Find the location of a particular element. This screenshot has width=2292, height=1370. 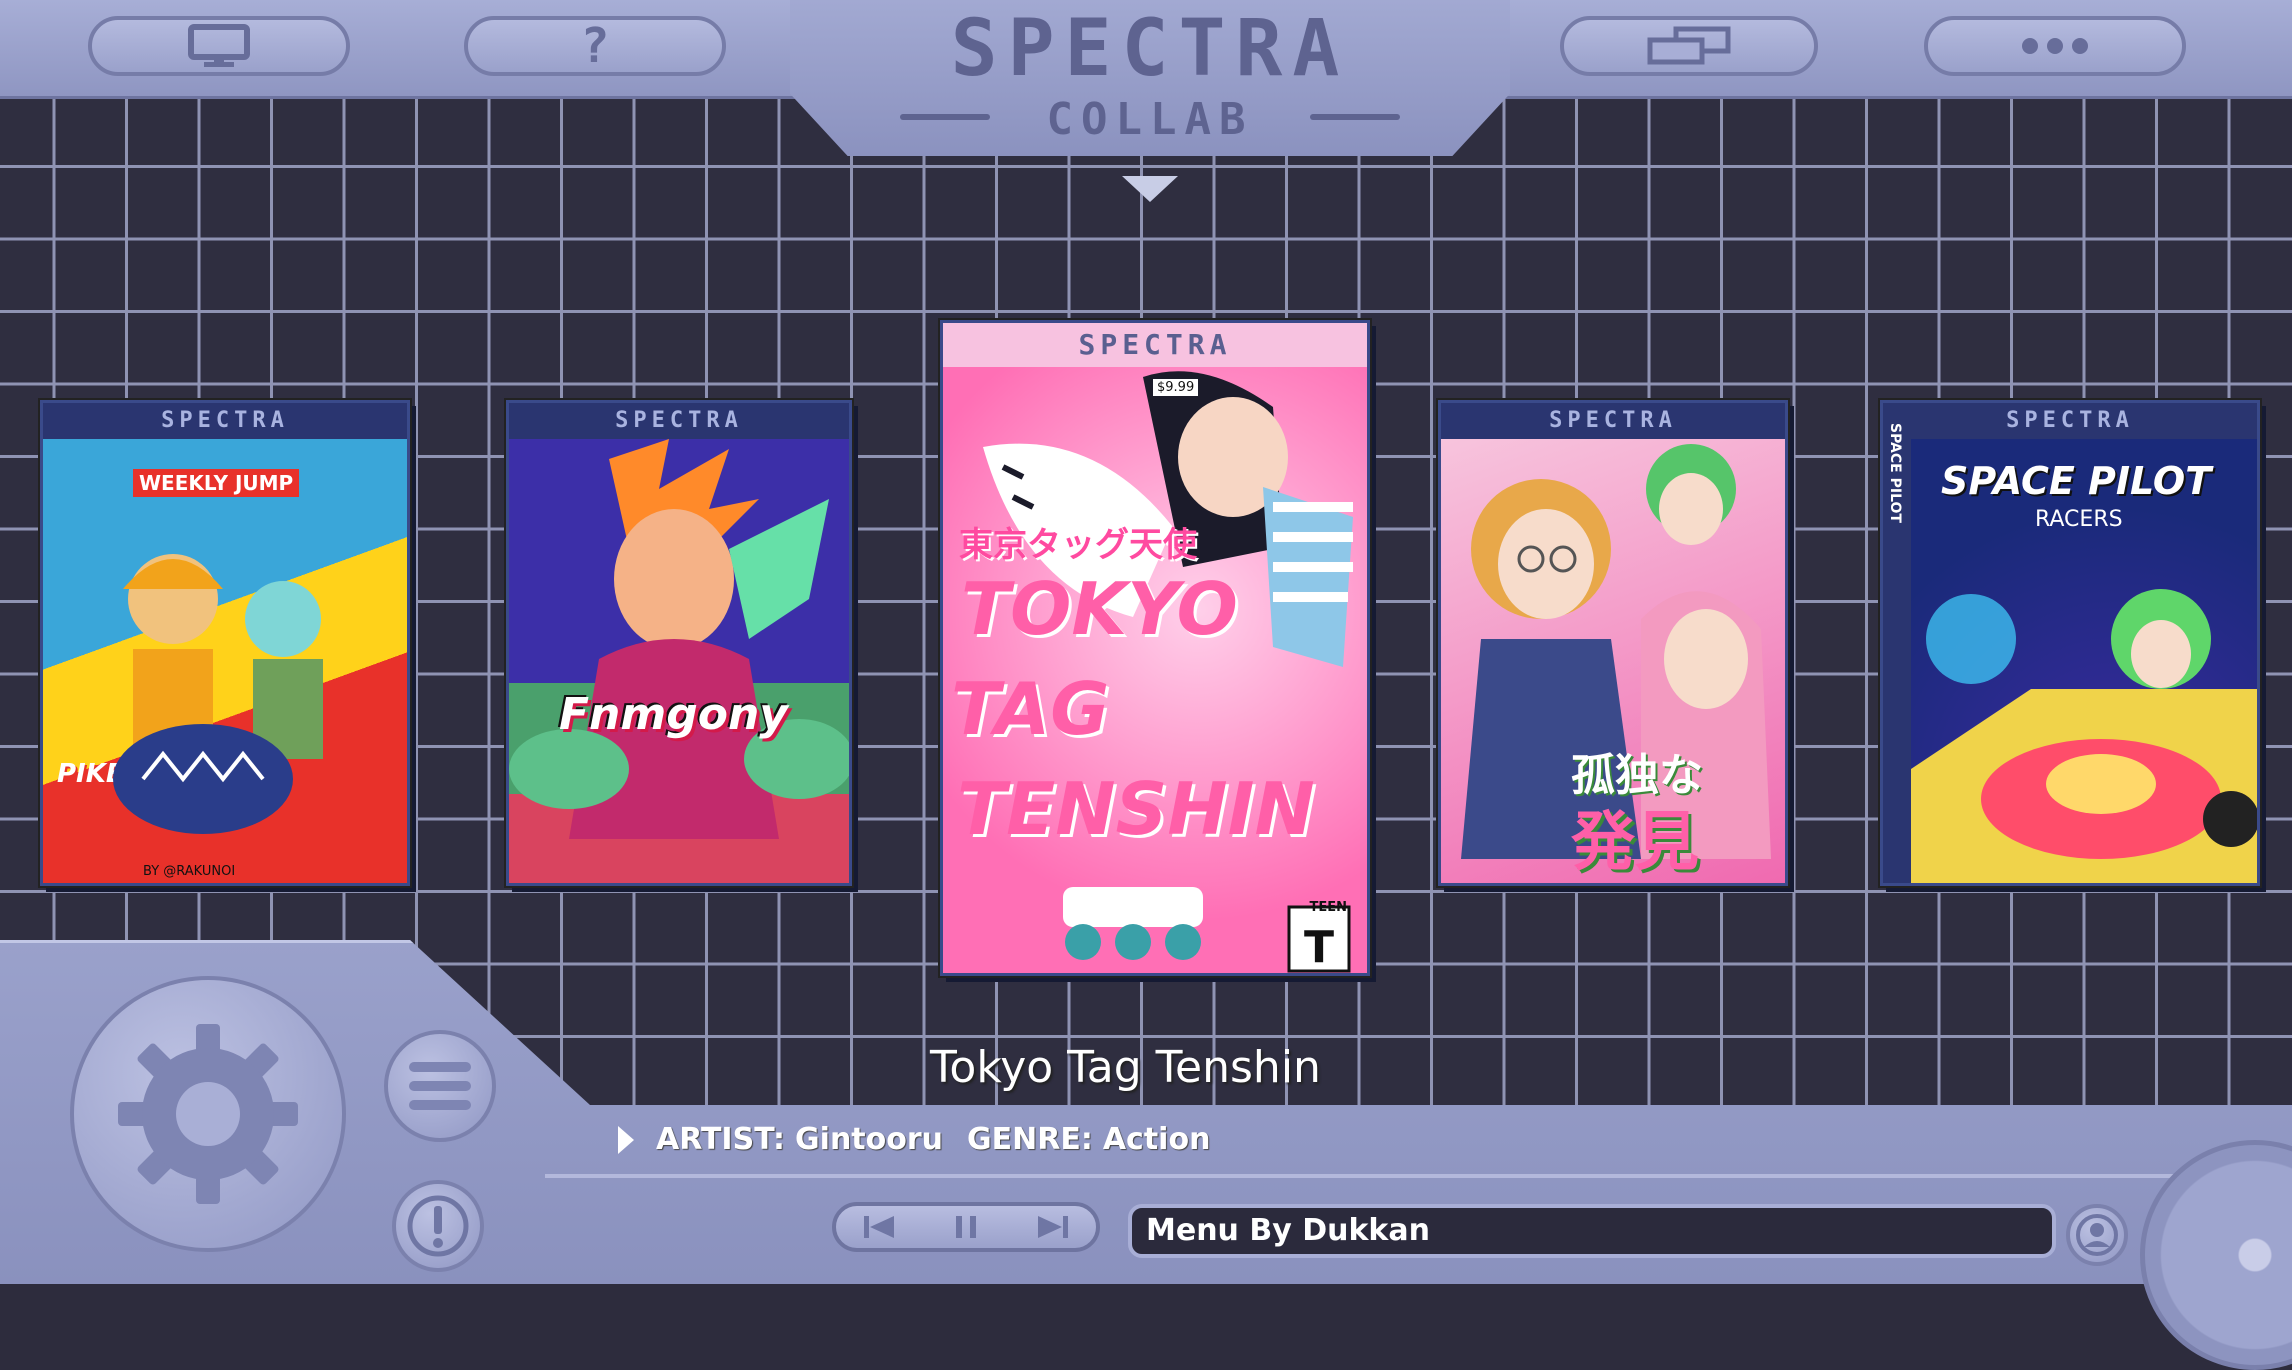

gear-icon is located at coordinates (208, 1114).